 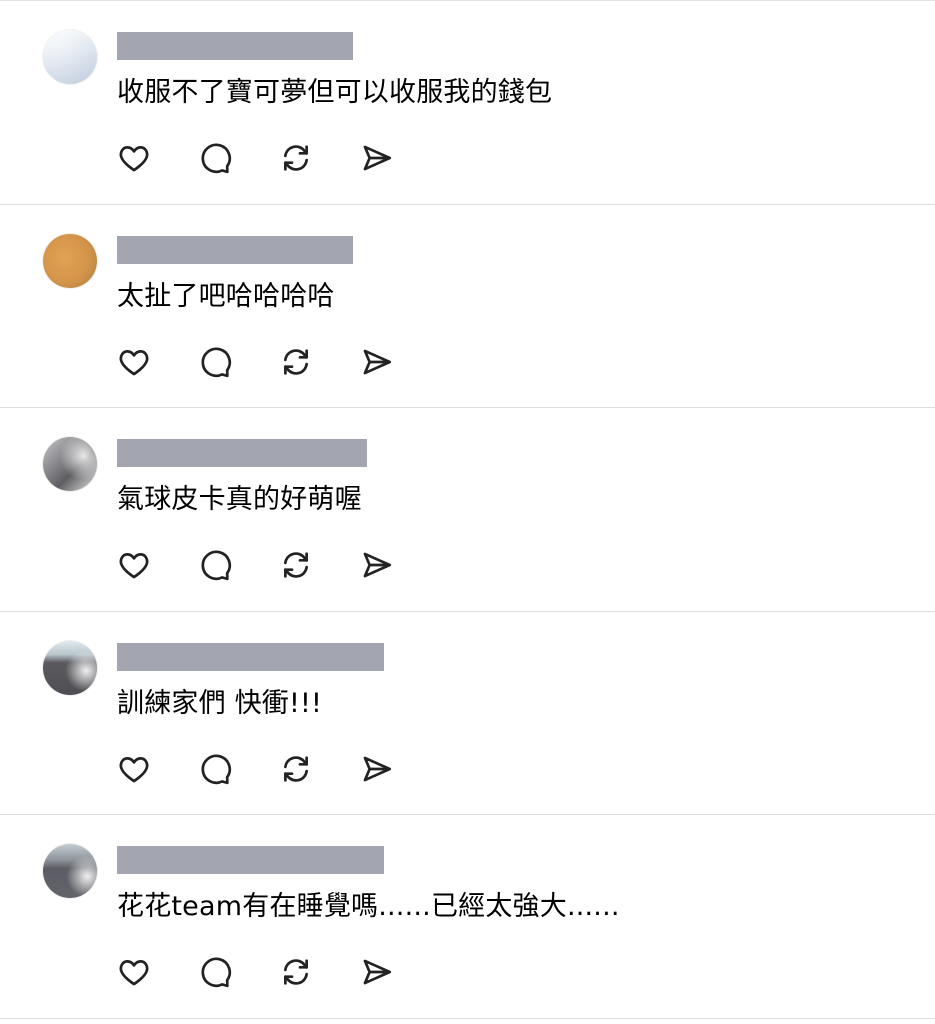 What do you see at coordinates (239, 500) in the screenshot?
I see `post-text: 氣球皮卡真的好萌喔` at bounding box center [239, 500].